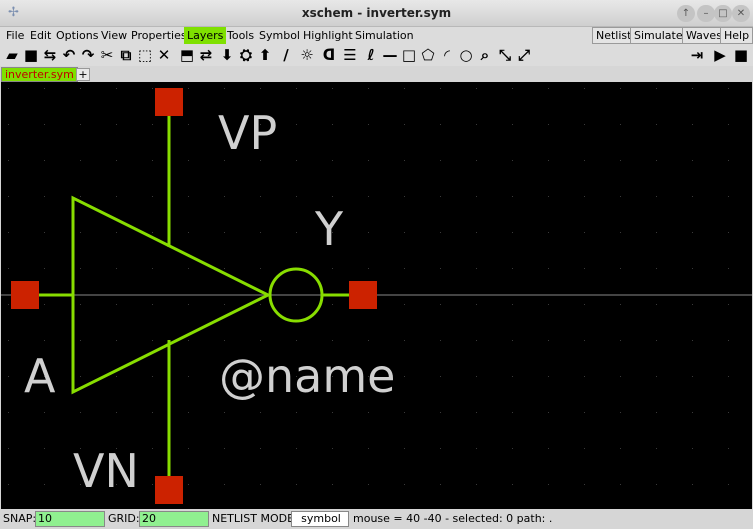 This screenshot has width=753, height=529. Describe the element at coordinates (106, 471) in the screenshot. I see `label-vn: VN` at that location.